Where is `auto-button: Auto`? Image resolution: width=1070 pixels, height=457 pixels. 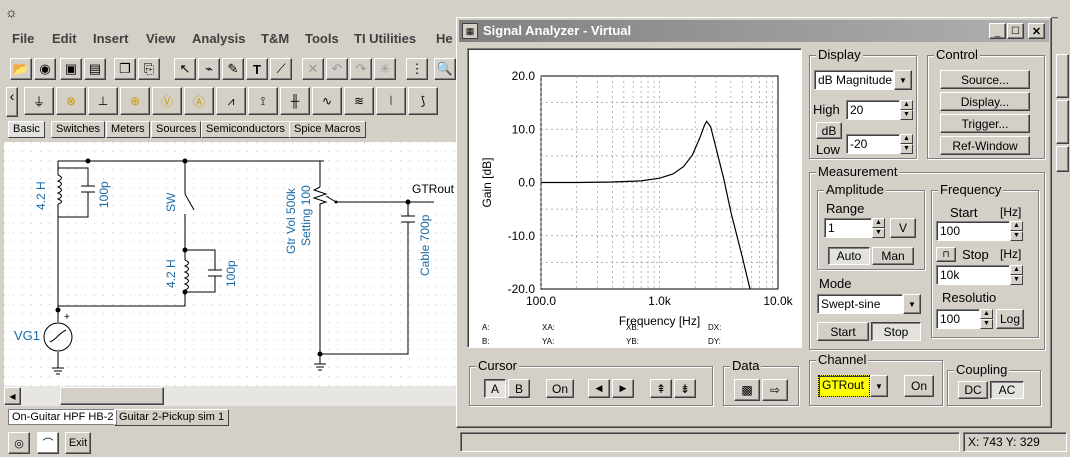 auto-button: Auto is located at coordinates (849, 256).